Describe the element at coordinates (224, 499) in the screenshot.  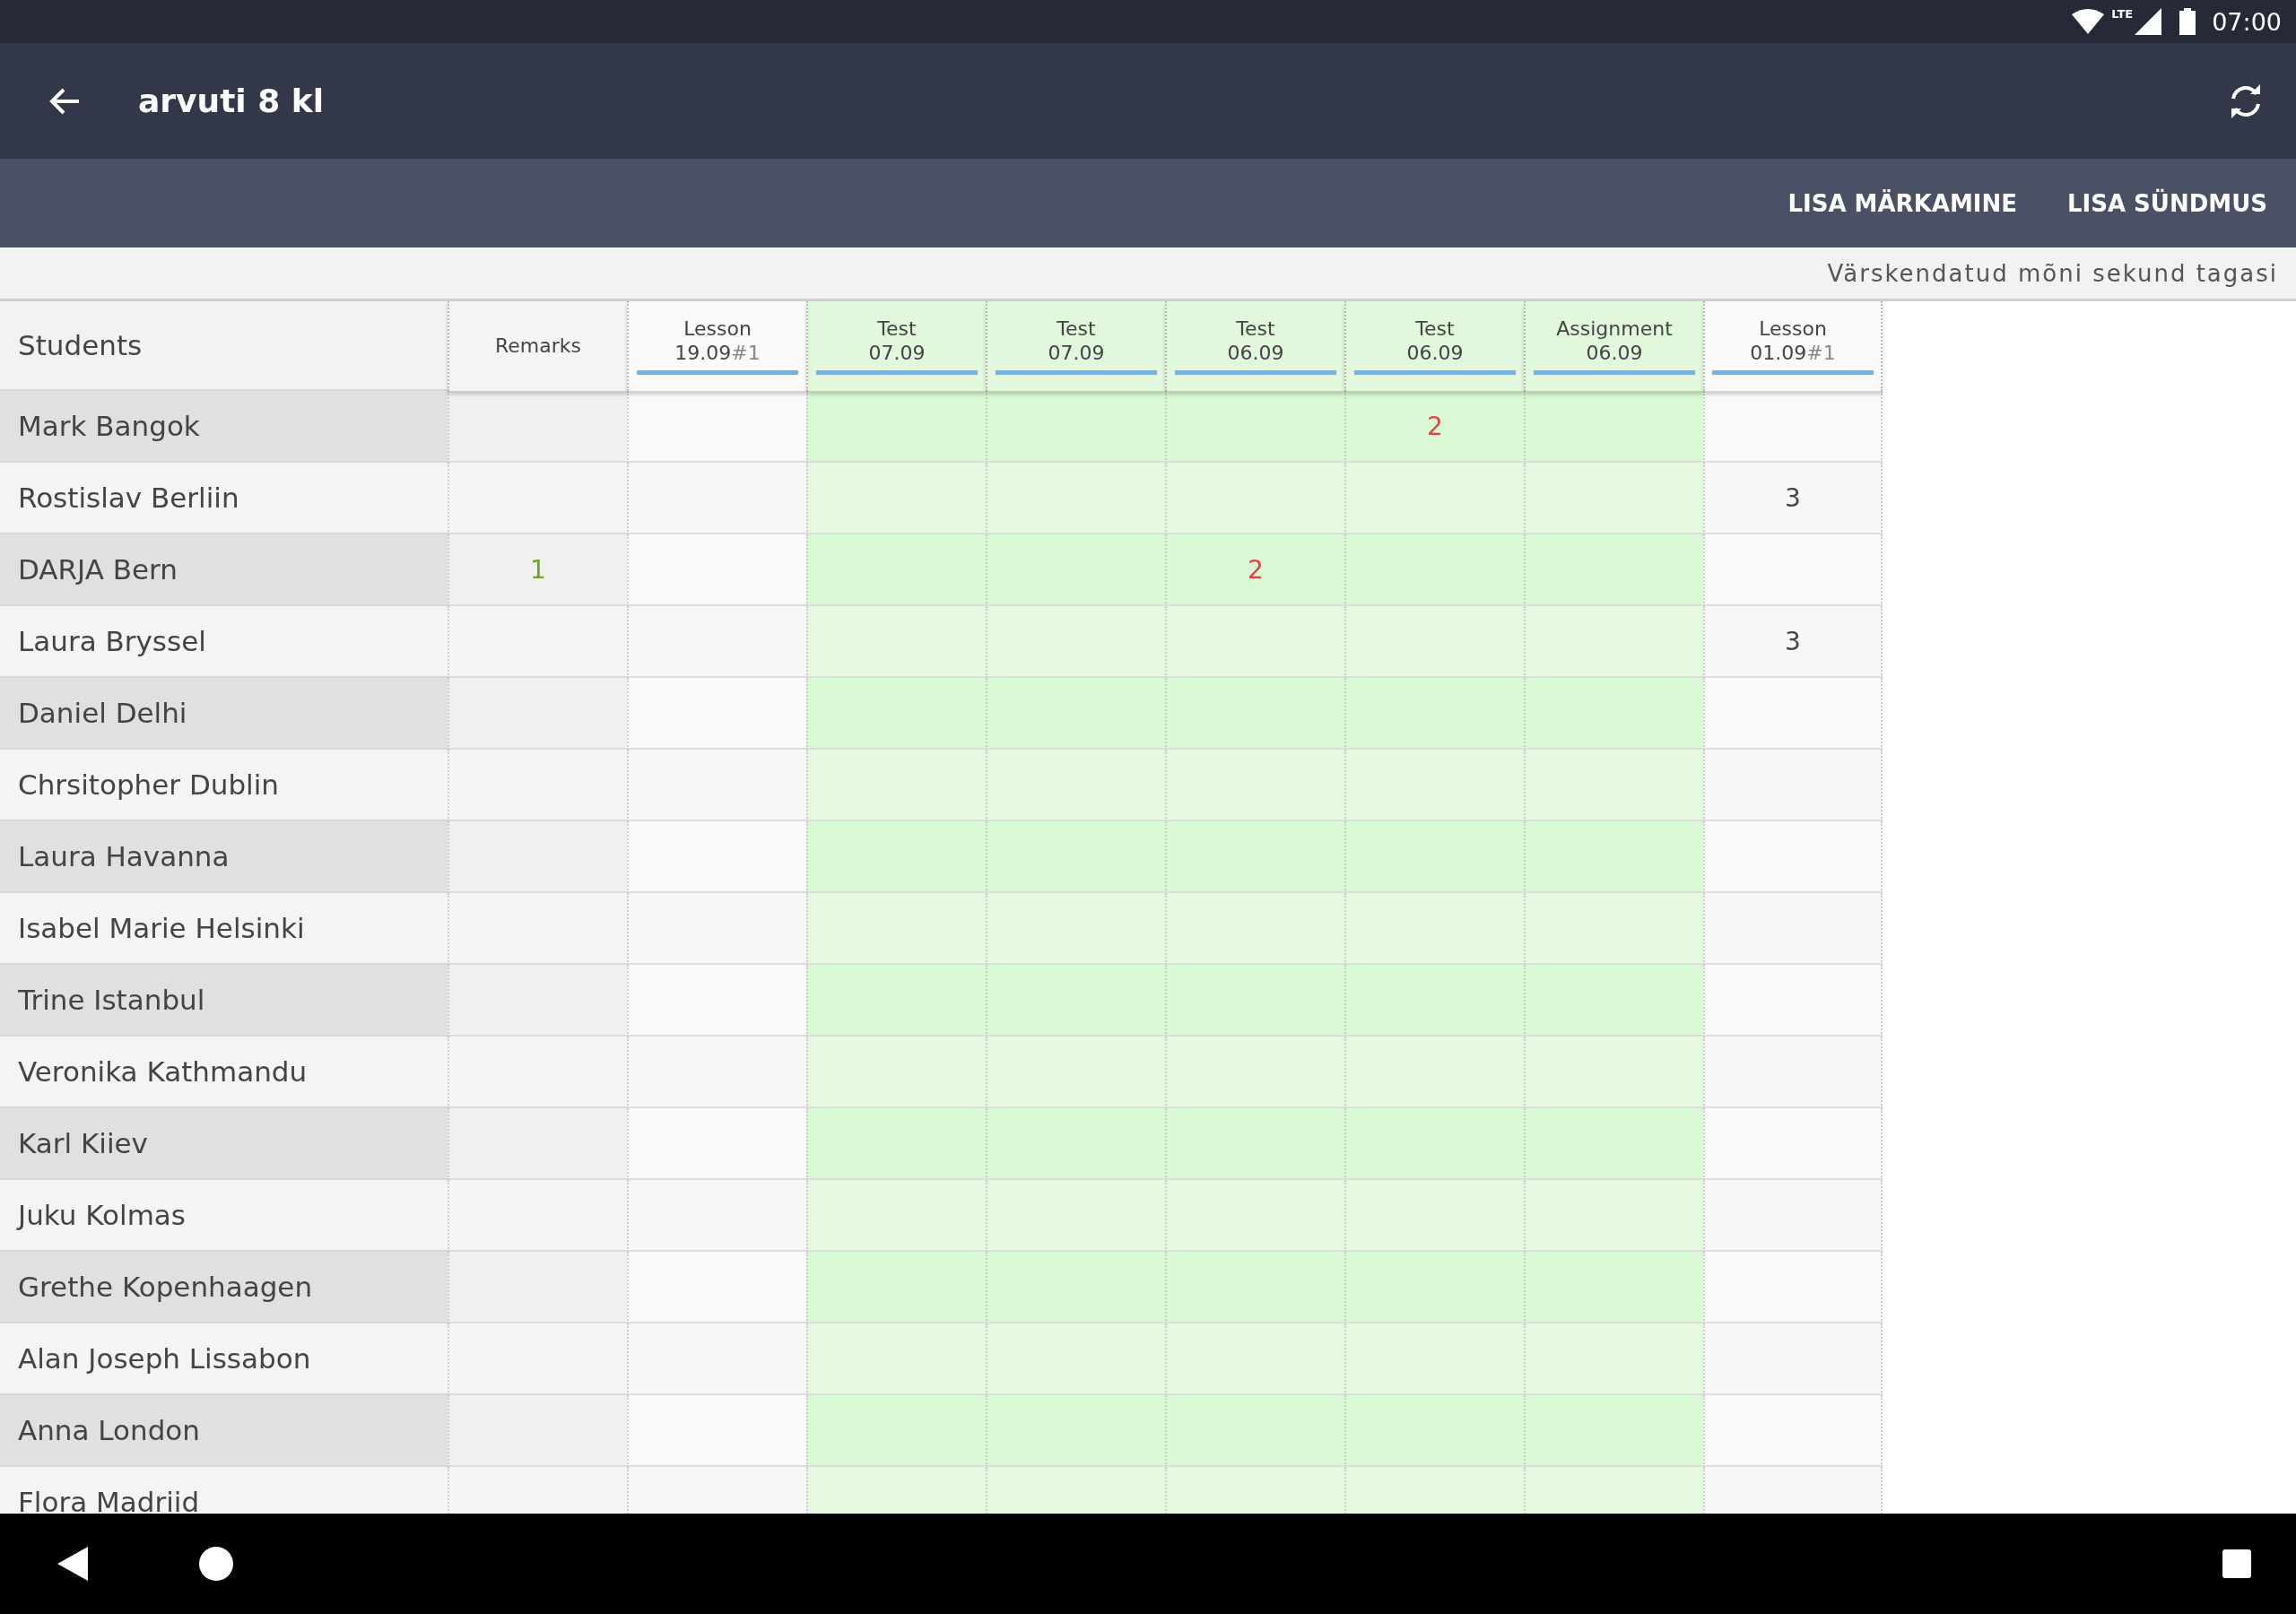
I see `student-name: Rostislav Berliin` at that location.